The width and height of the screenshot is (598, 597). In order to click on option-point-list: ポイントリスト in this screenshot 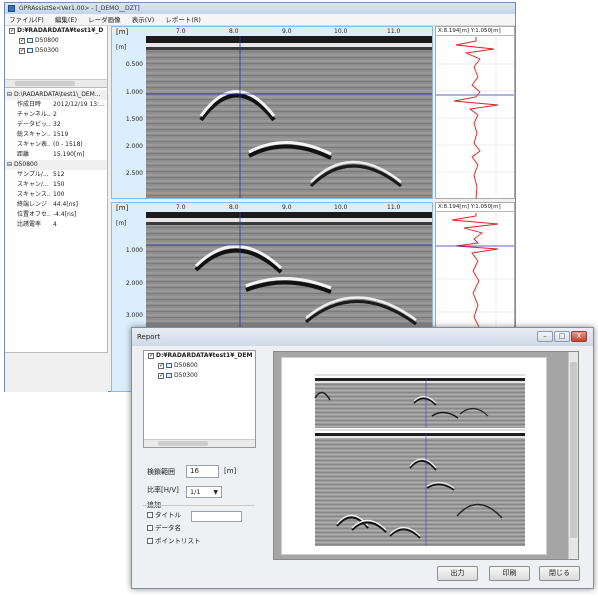, I will do `click(174, 541)`.